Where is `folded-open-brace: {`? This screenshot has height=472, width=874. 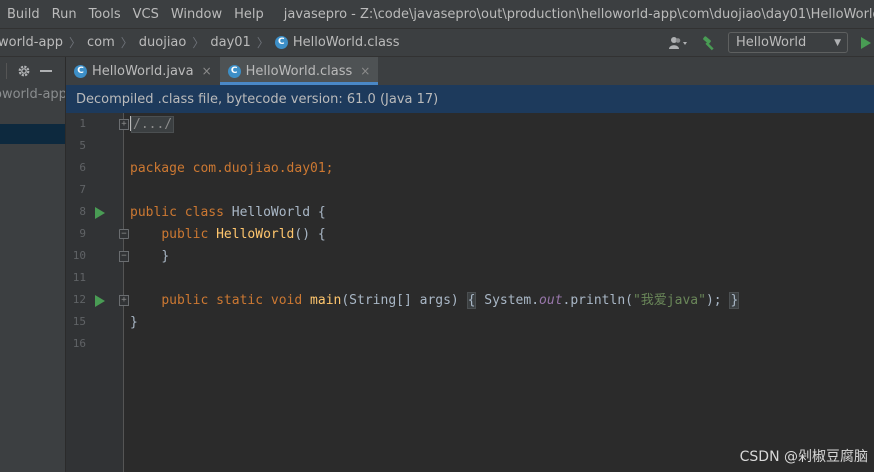 folded-open-brace: { is located at coordinates (471, 300).